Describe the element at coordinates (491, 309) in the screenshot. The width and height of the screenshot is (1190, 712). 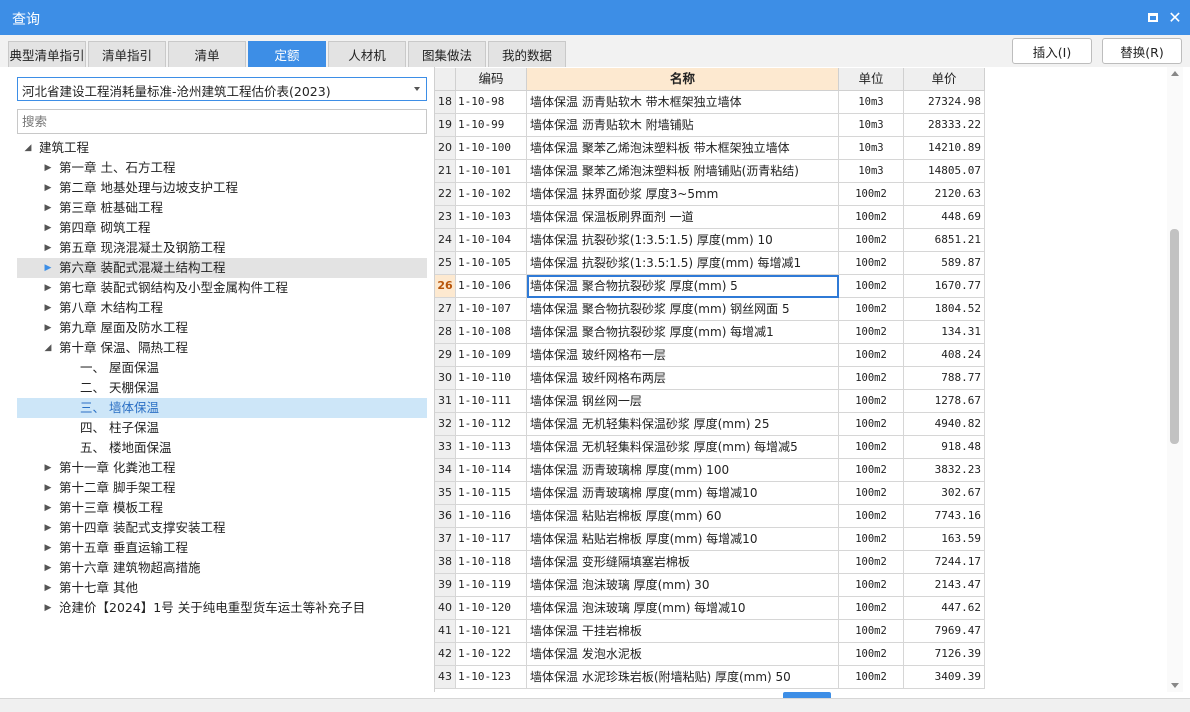
I see `cell-code: 1-10-107` at that location.